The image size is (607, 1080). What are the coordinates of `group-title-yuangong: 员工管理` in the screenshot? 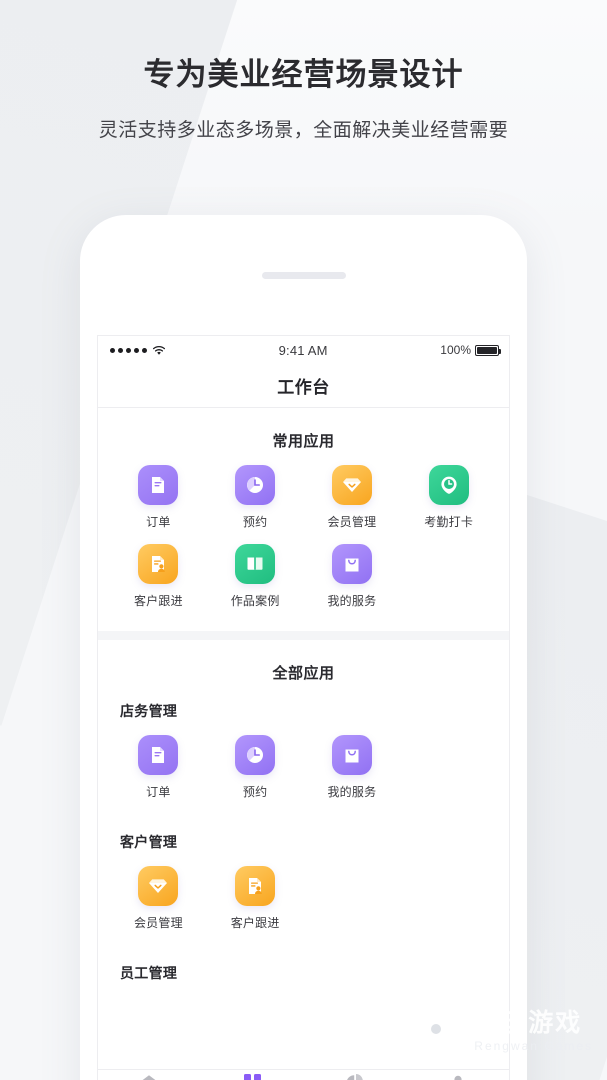 It's located at (149, 973).